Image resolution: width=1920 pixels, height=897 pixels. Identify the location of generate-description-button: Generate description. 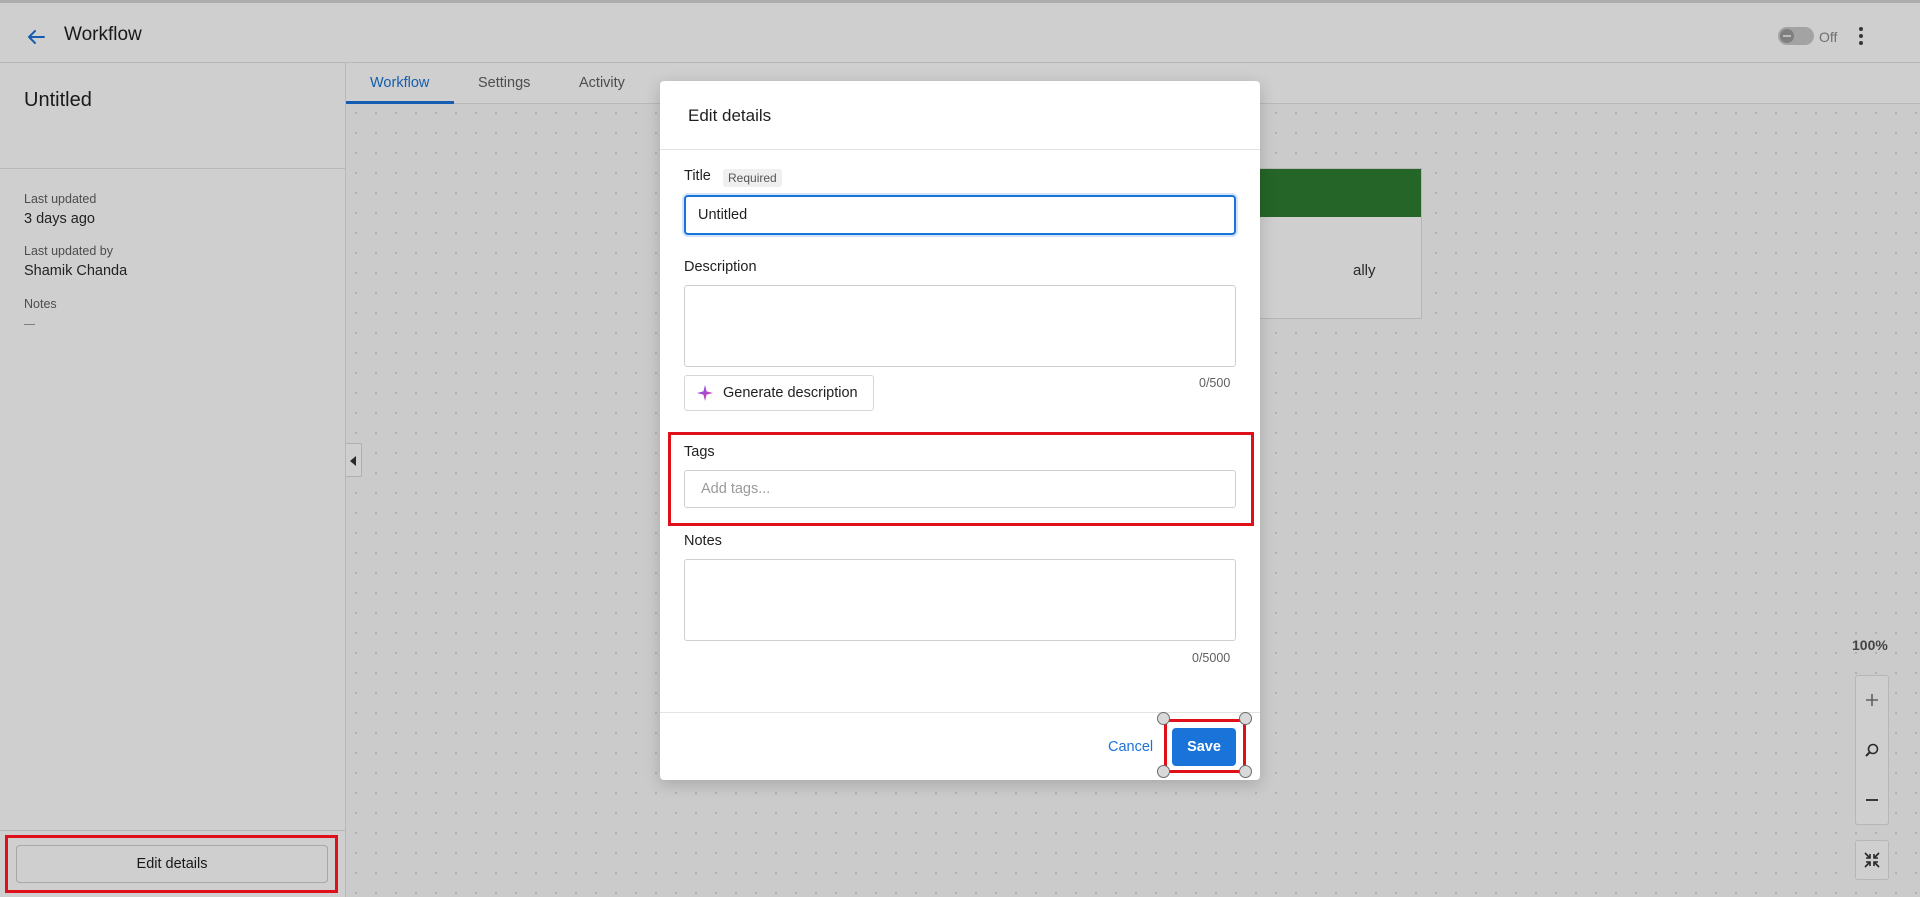
(779, 393).